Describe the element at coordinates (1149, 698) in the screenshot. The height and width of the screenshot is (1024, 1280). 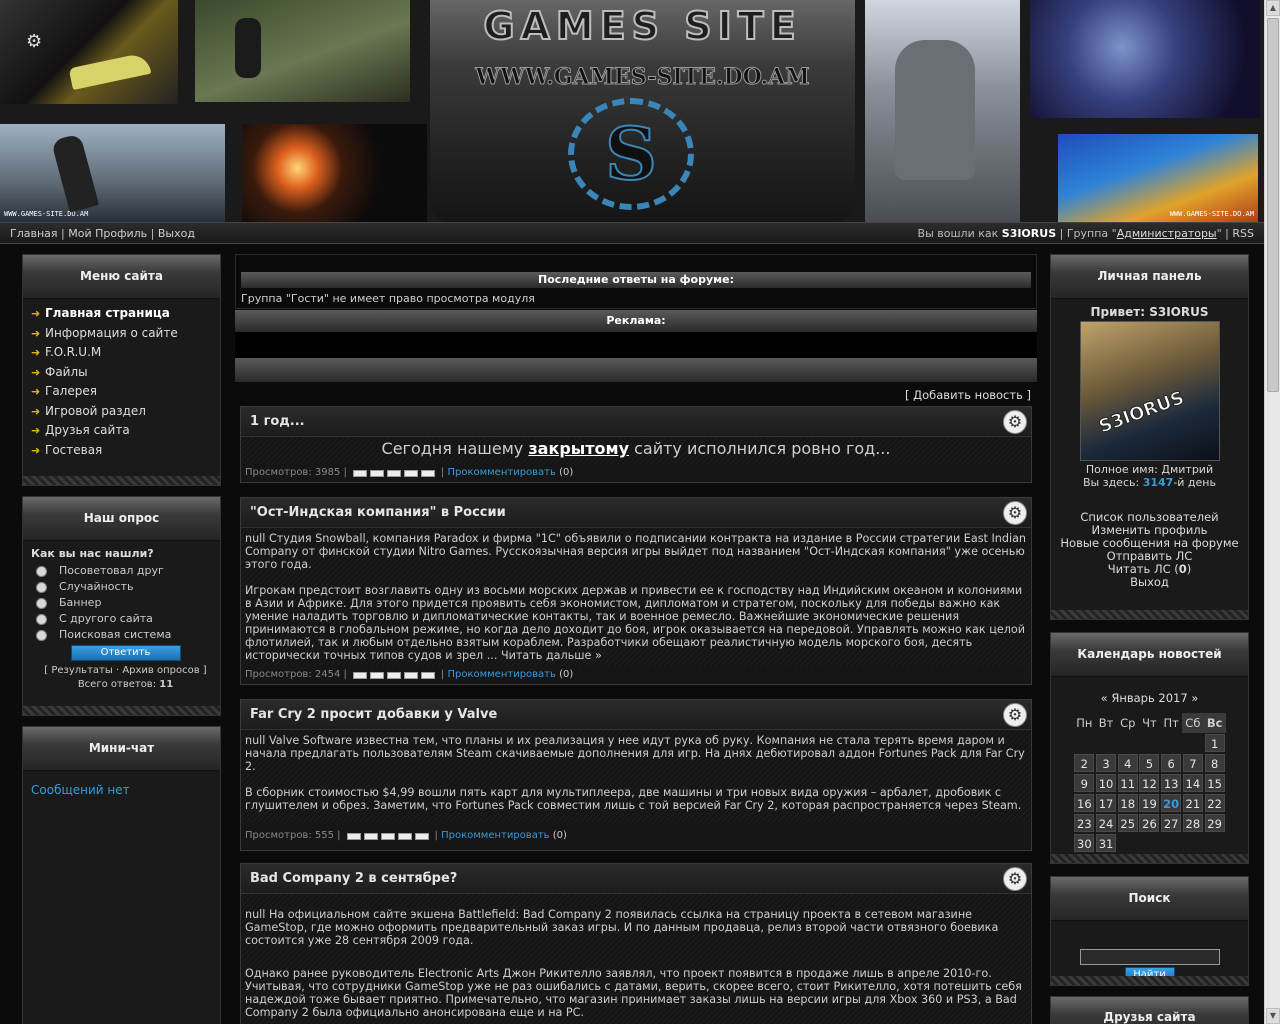
I see `calendar-month-nav: « Январь 2017 »` at that location.